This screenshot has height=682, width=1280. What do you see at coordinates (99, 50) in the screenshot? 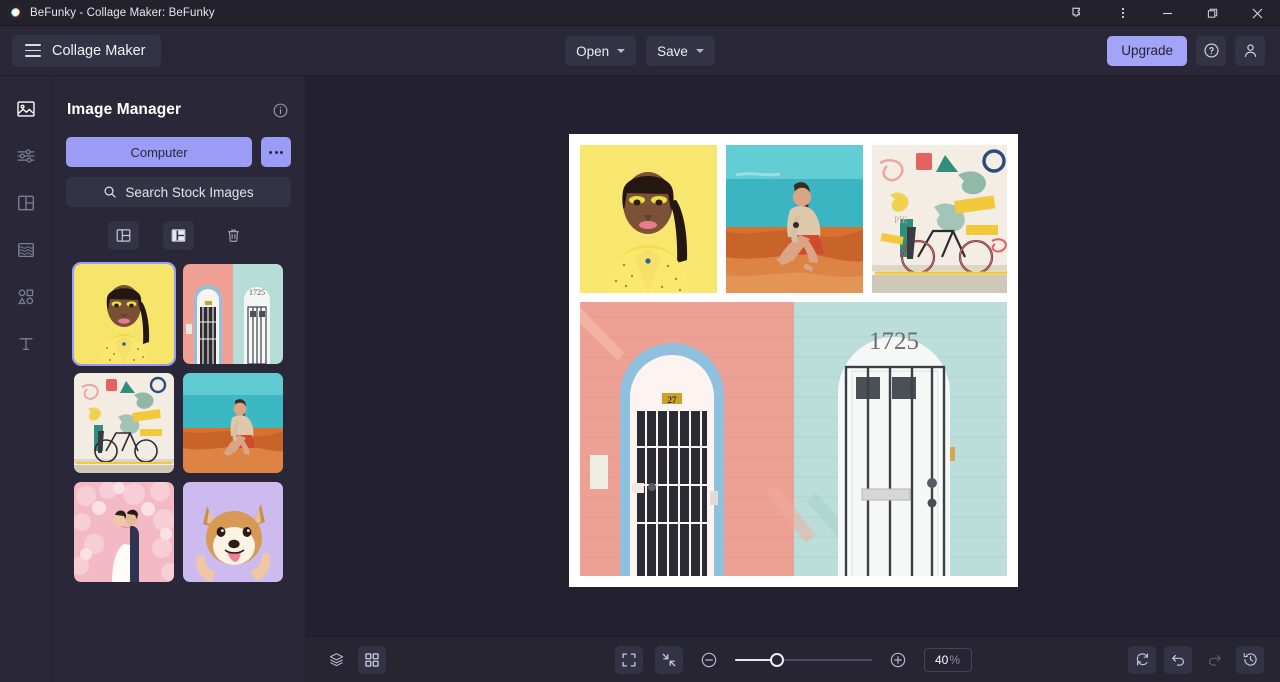
I see `app-mode-label: Collage Maker` at bounding box center [99, 50].